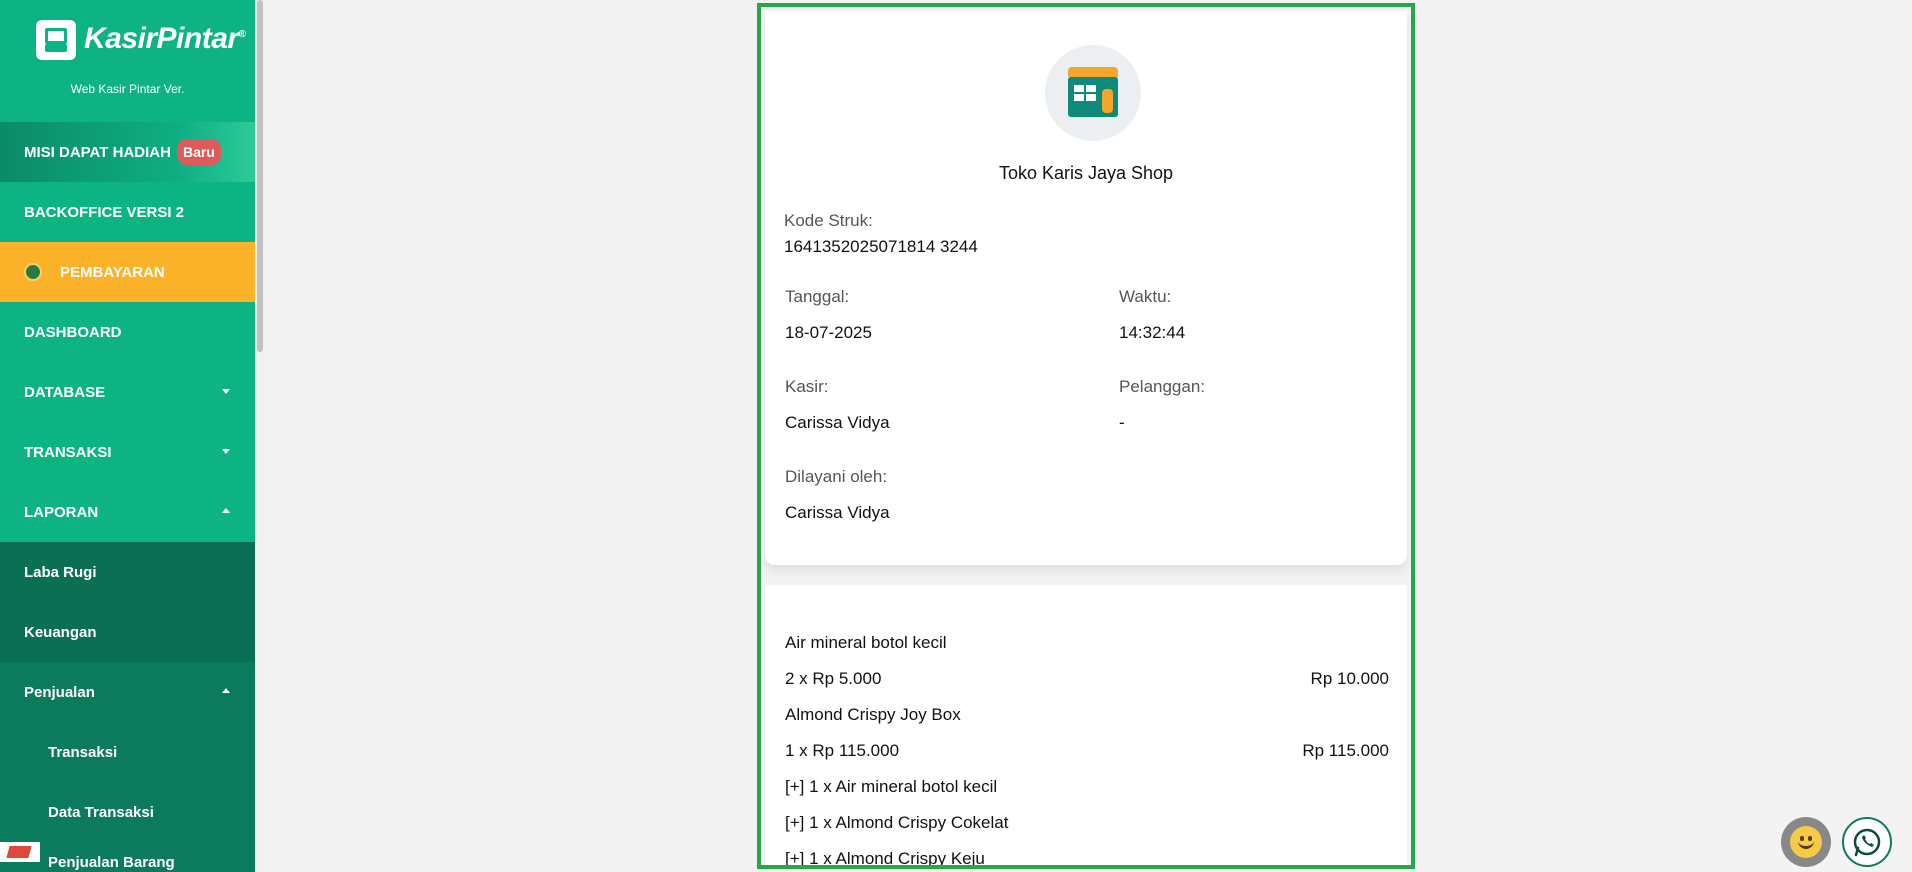  What do you see at coordinates (842, 750) in the screenshot?
I see `item-qty-price: 1 x Rp 115.000` at bounding box center [842, 750].